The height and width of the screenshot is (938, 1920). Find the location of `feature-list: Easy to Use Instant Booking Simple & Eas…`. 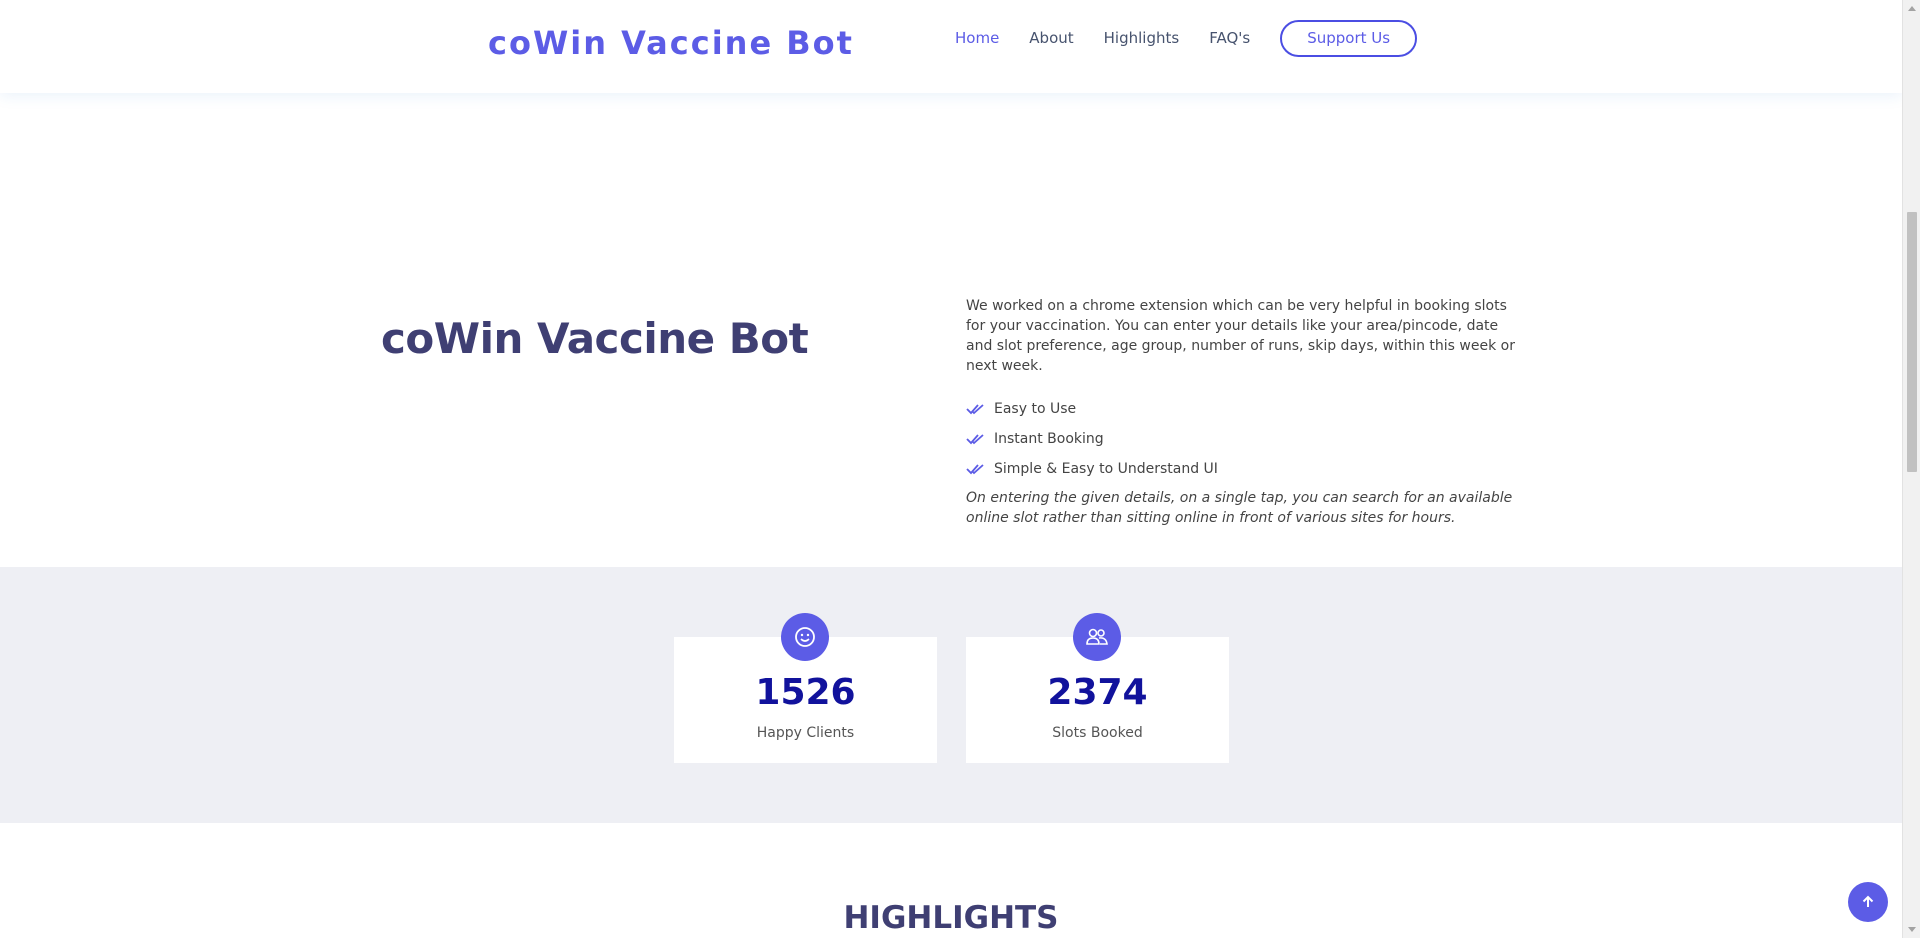

feature-list: Easy to Use Instant Booking Simple & Eas… is located at coordinates (1246, 439).